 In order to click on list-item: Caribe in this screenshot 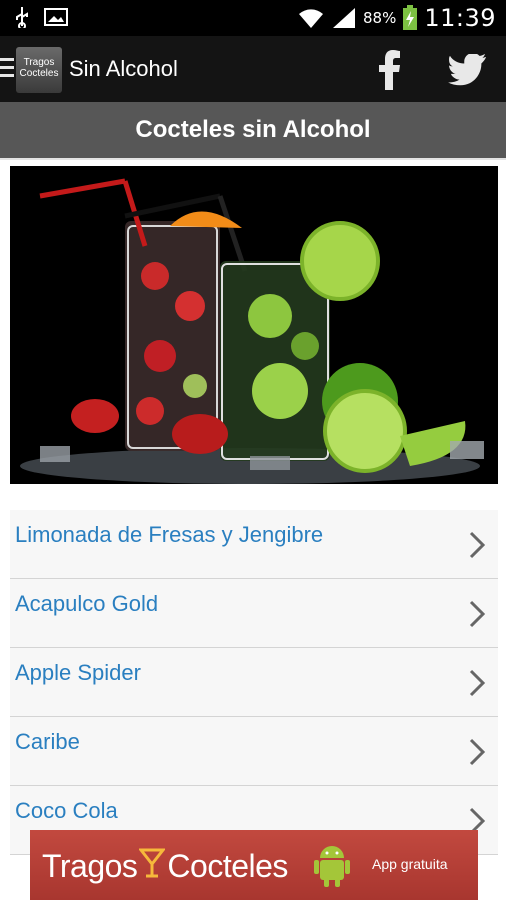, I will do `click(254, 751)`.